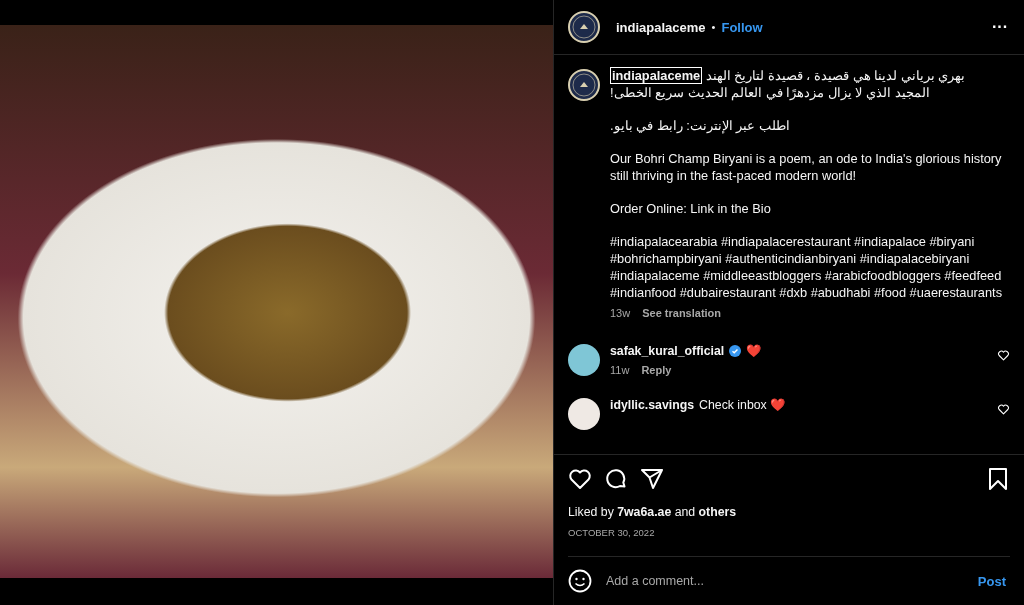  I want to click on emoji-icon, so click(580, 581).